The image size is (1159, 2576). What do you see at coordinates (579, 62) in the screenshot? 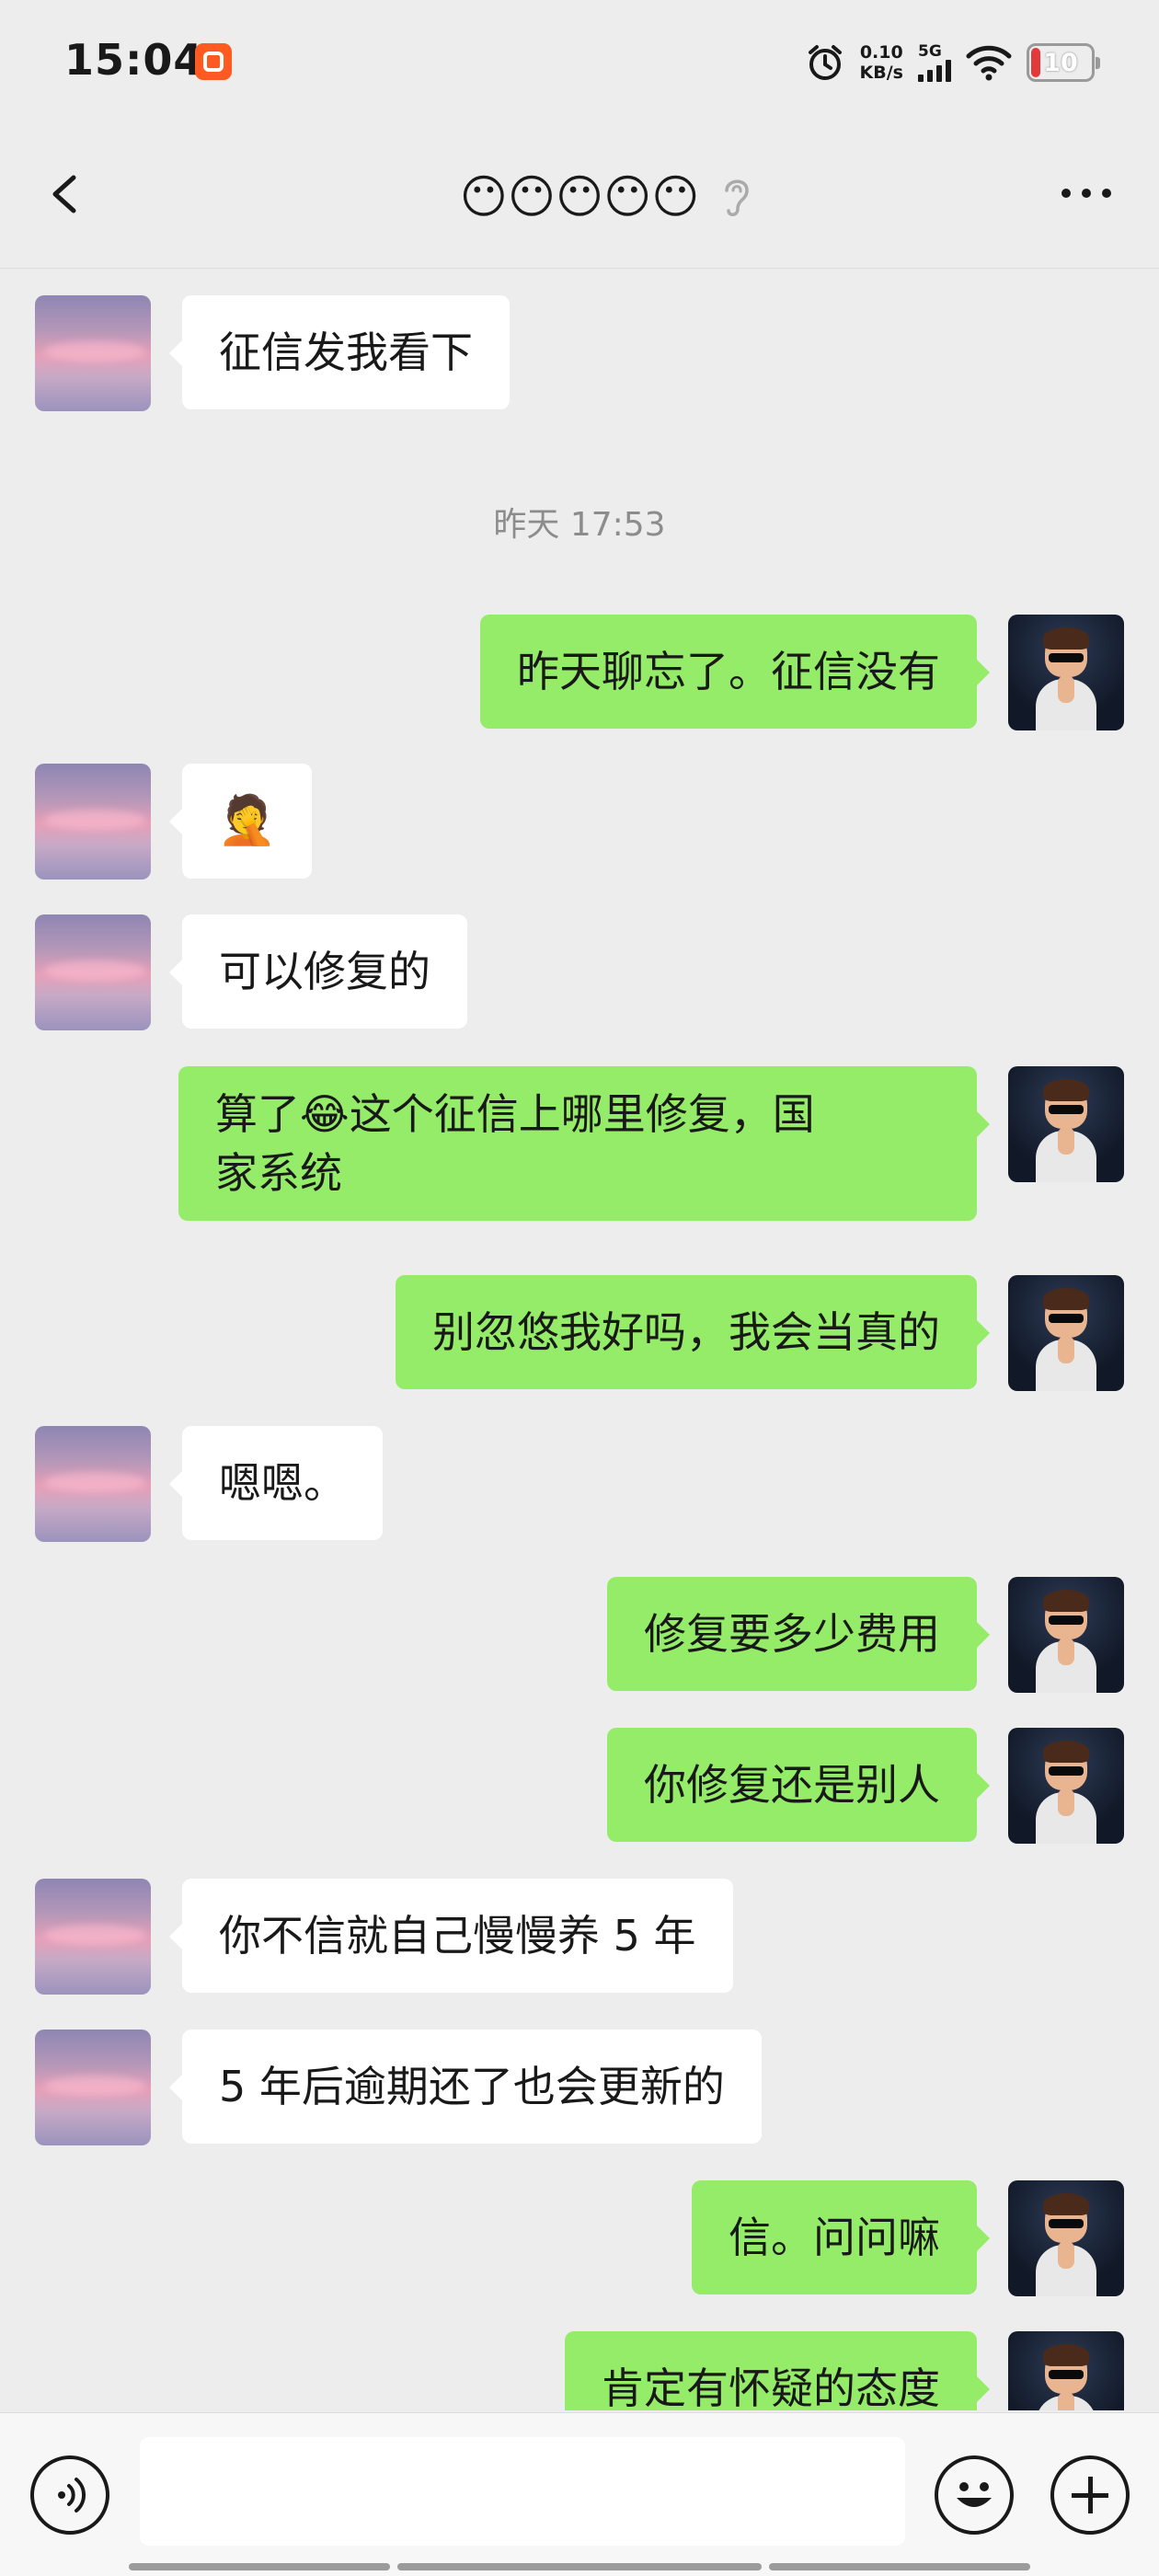
I see `status-bar: 15:04 0.10 KB/s 5G 10` at bounding box center [579, 62].